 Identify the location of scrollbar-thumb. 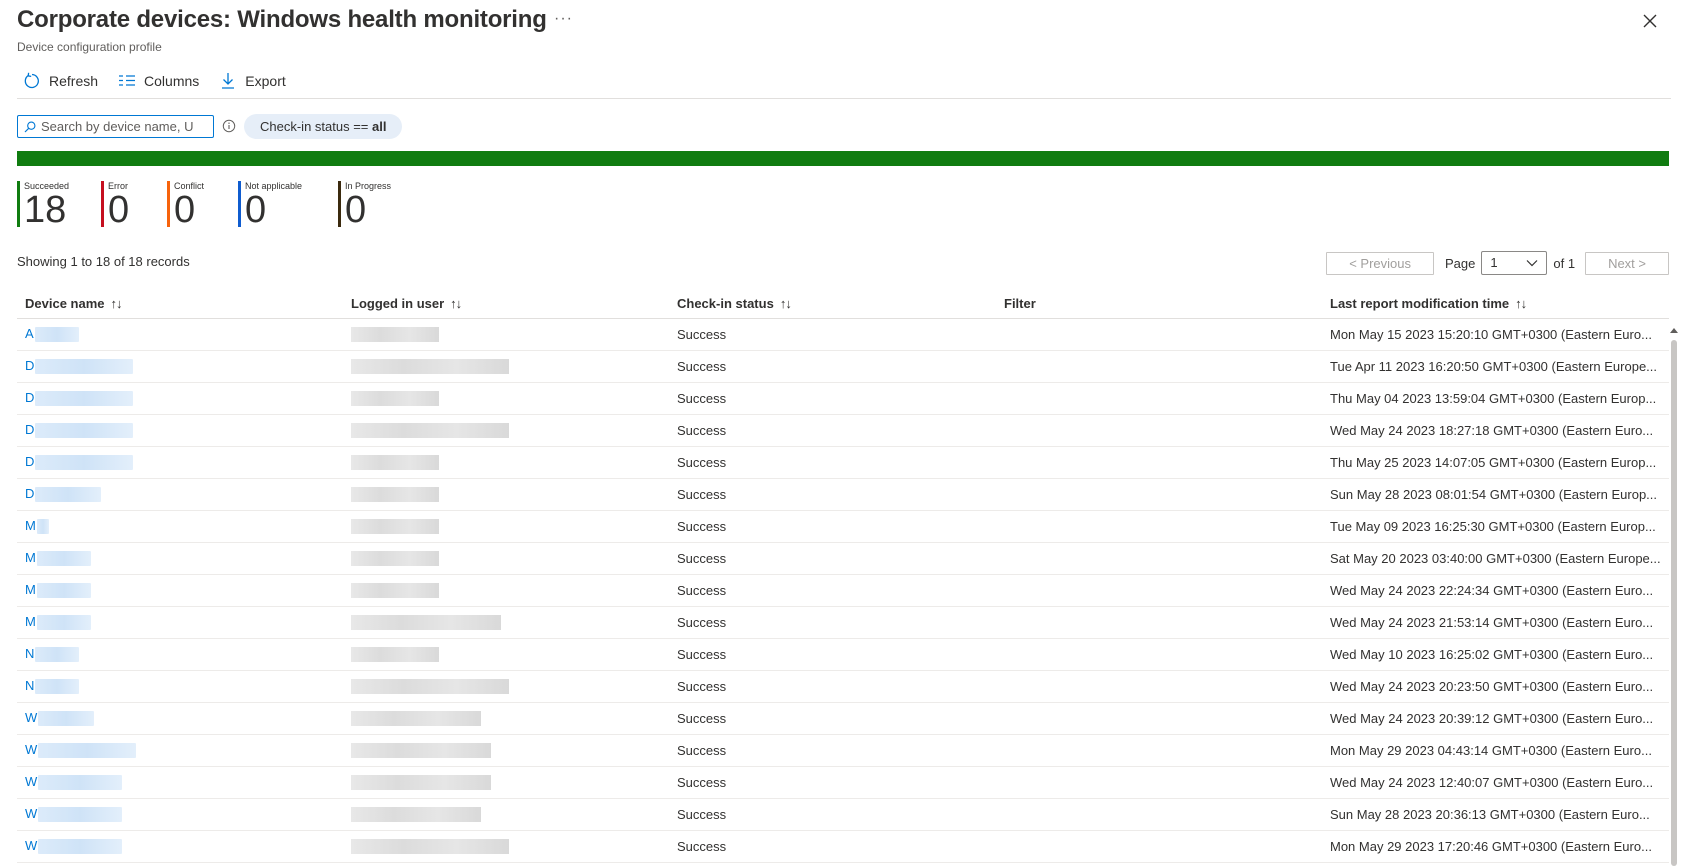
(1674, 603).